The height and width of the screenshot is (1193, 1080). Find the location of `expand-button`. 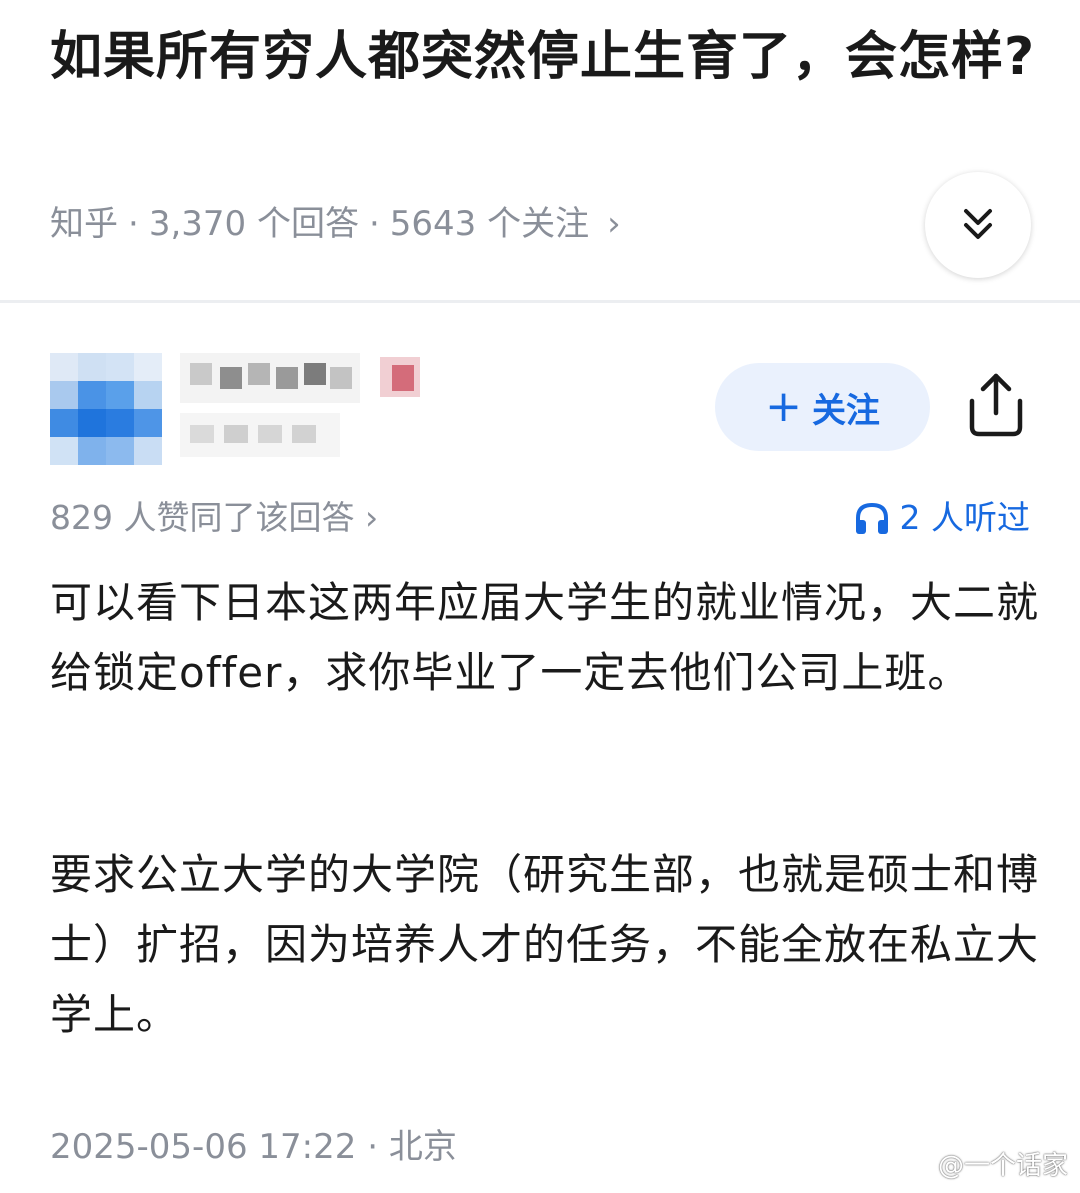

expand-button is located at coordinates (978, 225).